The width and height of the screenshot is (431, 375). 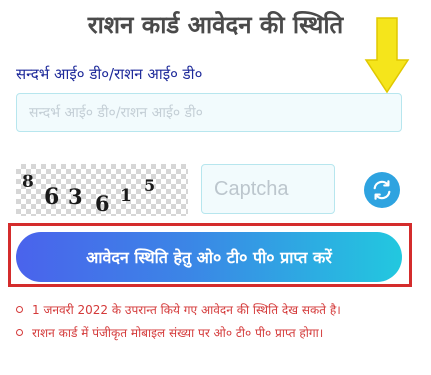 What do you see at coordinates (75, 196) in the screenshot?
I see `captcha-char: 3` at bounding box center [75, 196].